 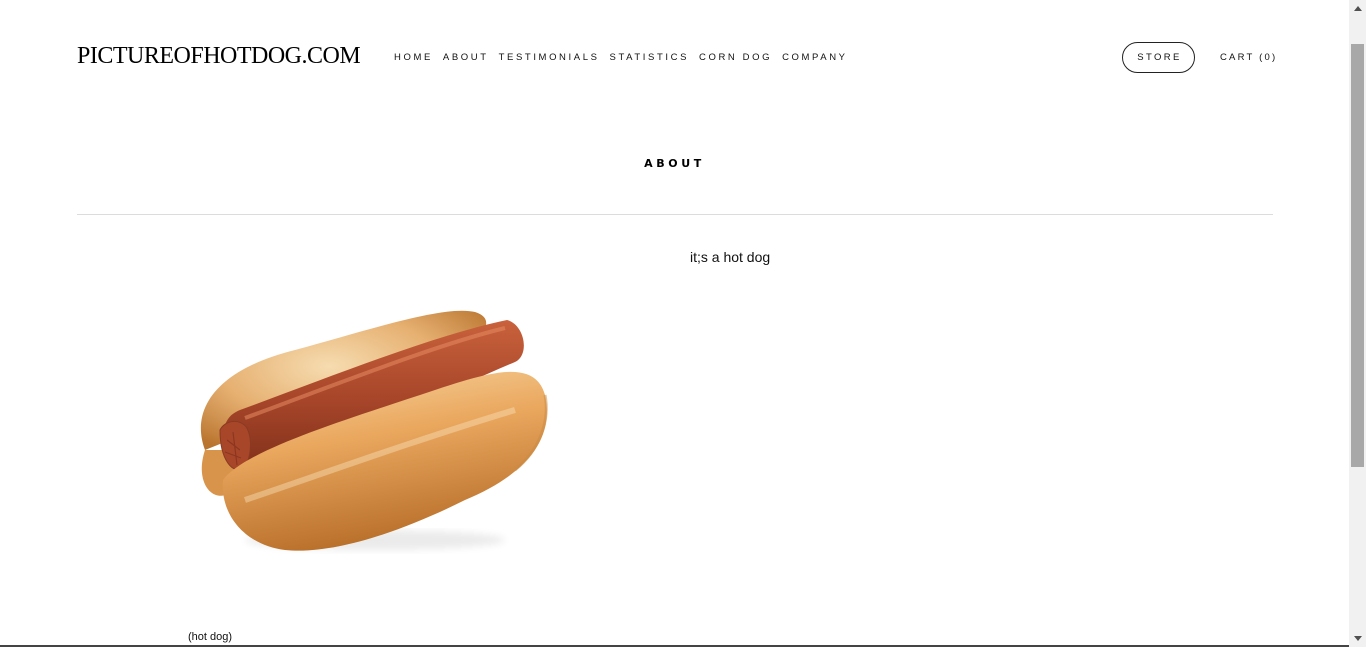 I want to click on image-caption: (hot dog), so click(x=210, y=637).